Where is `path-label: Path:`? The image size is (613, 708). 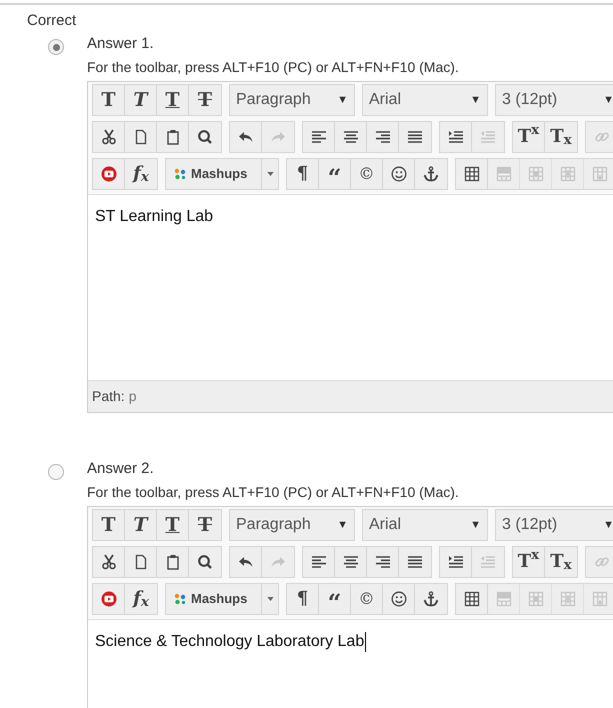 path-label: Path: is located at coordinates (108, 396).